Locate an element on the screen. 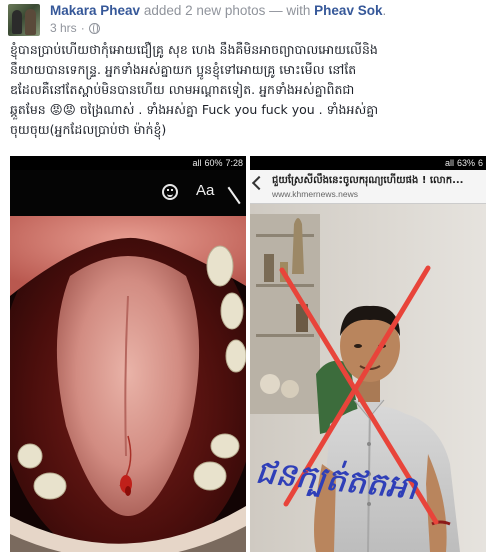 This screenshot has height=552, width=492. tagged-suffix: . is located at coordinates (384, 10).